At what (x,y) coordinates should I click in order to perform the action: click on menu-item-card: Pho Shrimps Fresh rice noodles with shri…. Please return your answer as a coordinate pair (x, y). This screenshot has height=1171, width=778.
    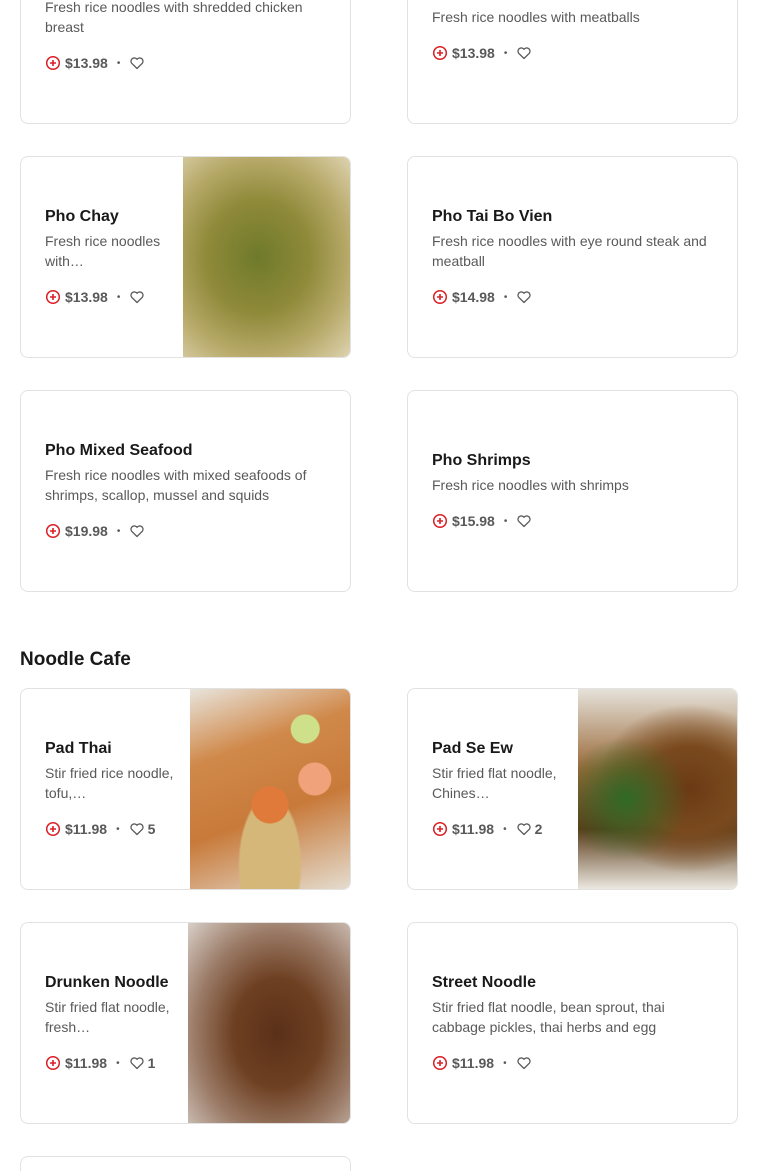
    Looking at the image, I should click on (572, 491).